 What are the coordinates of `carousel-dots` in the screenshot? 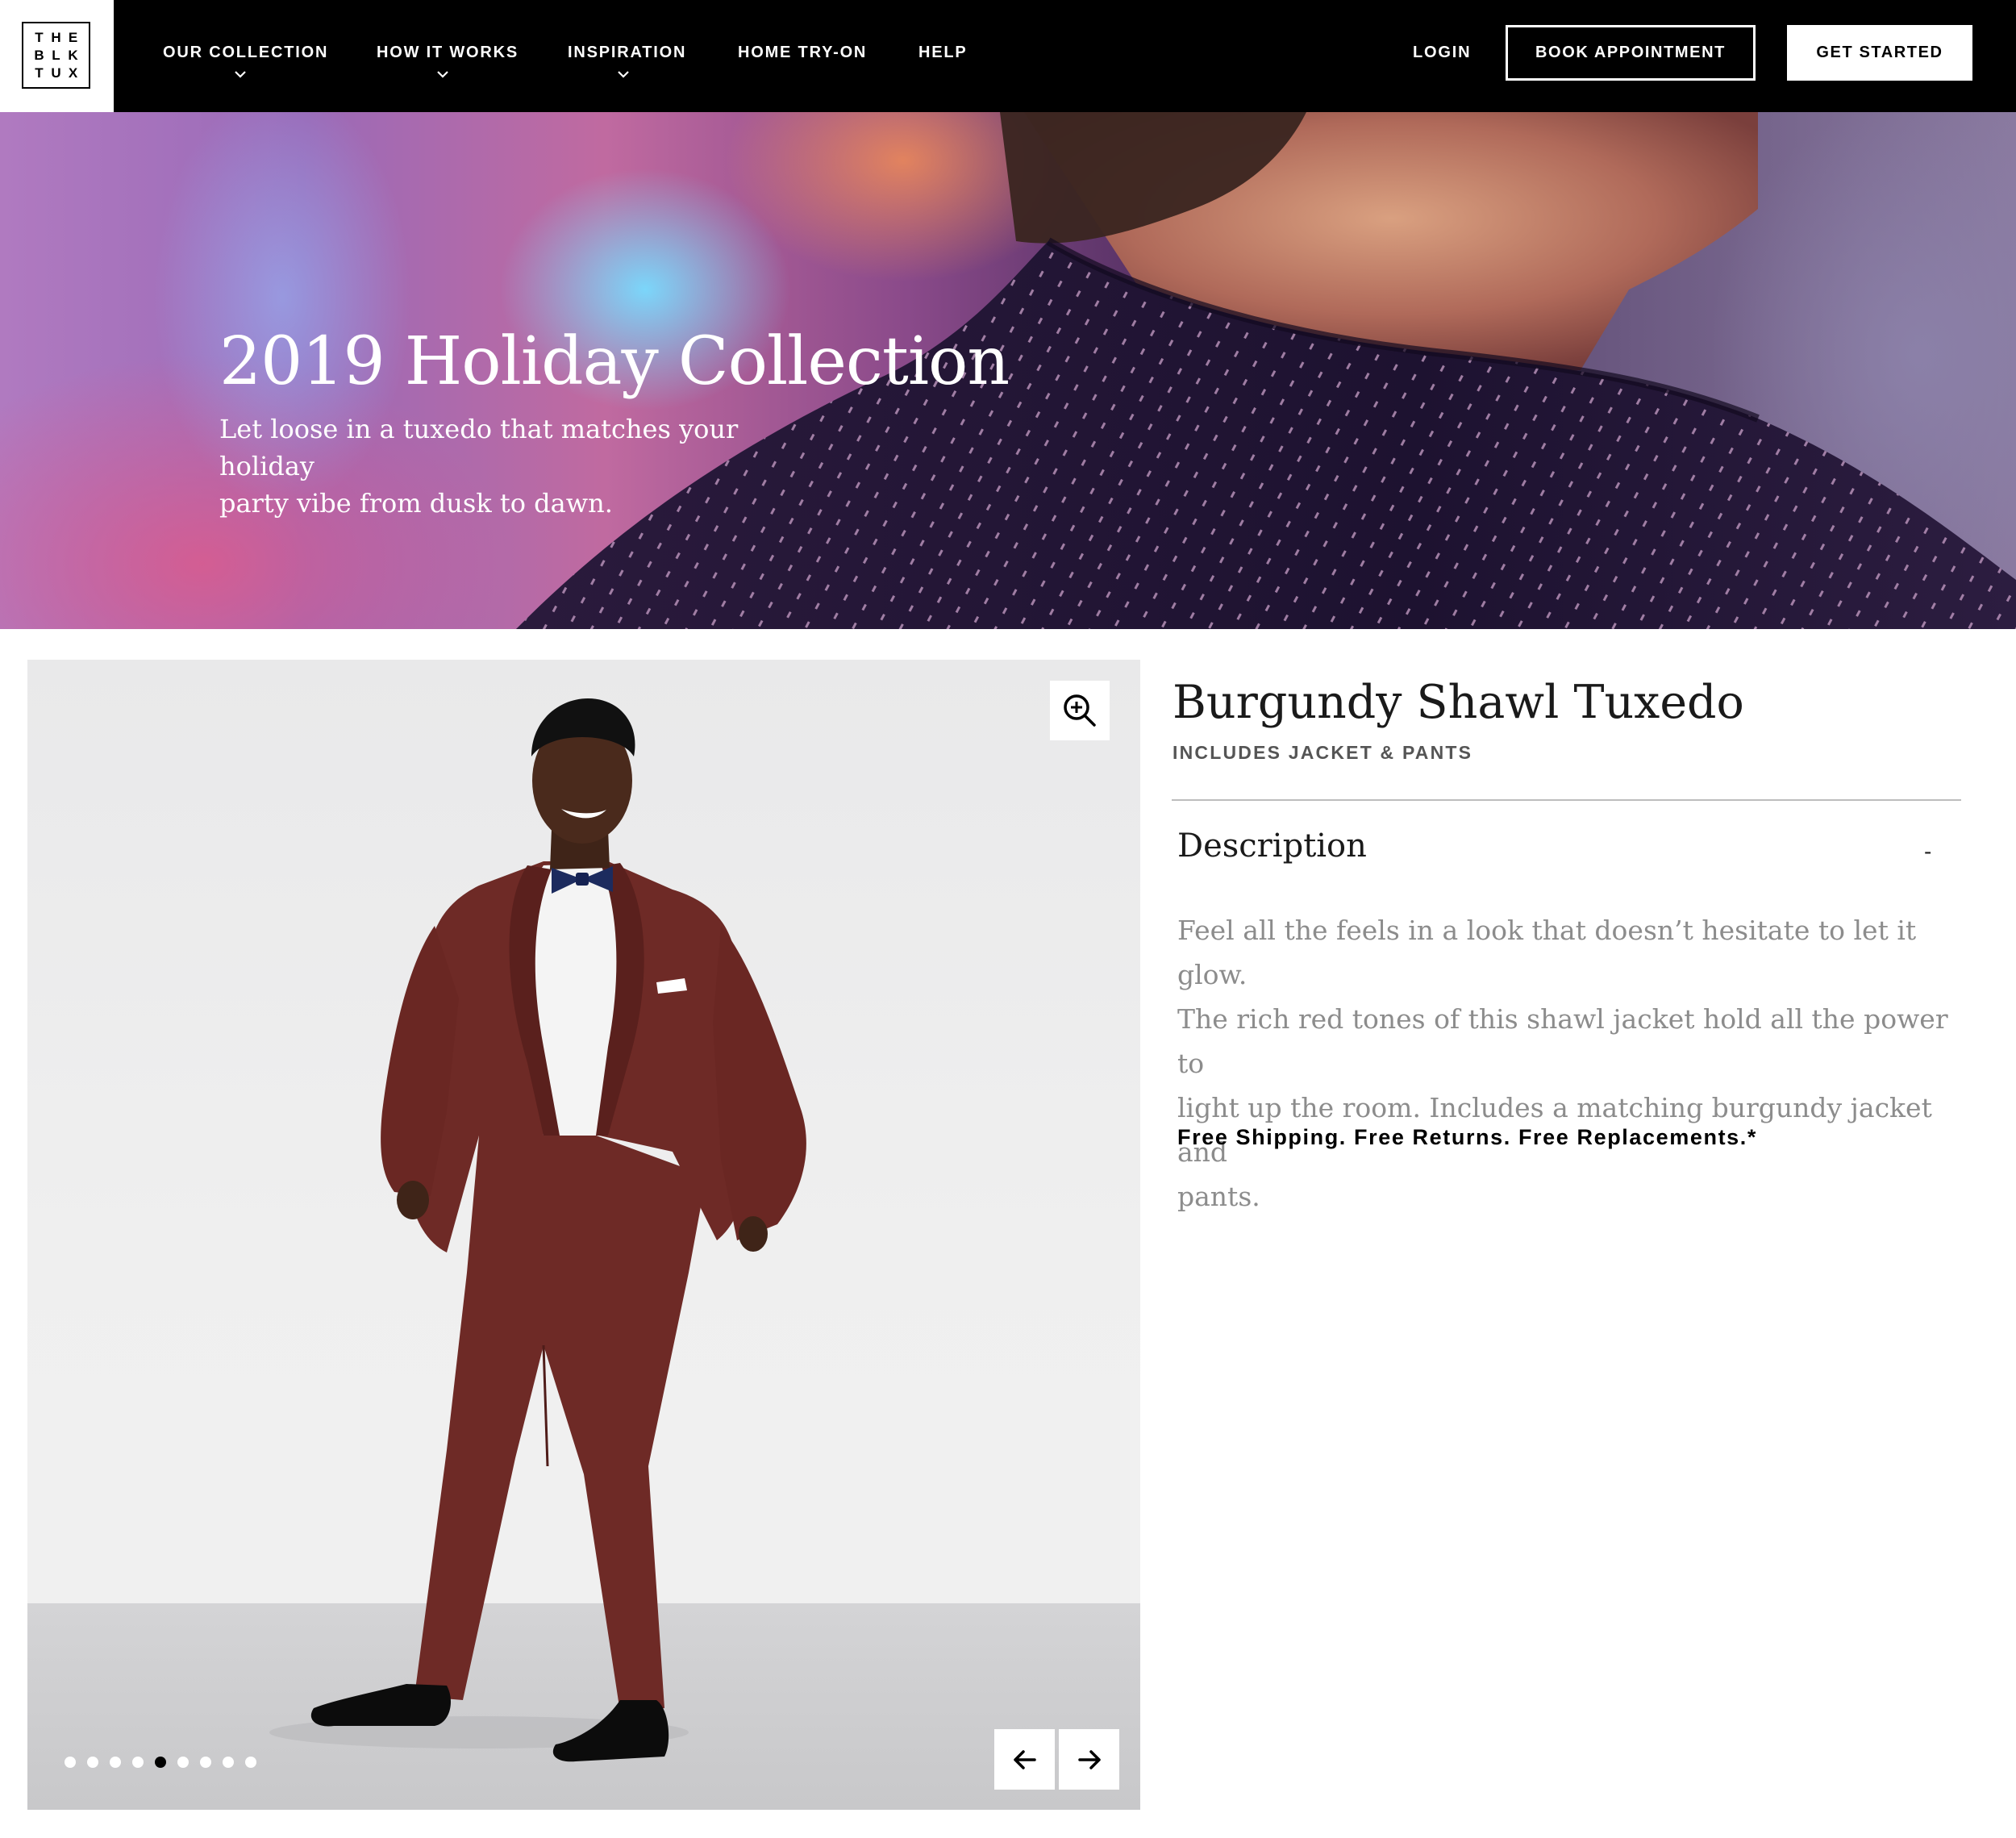 It's located at (160, 1763).